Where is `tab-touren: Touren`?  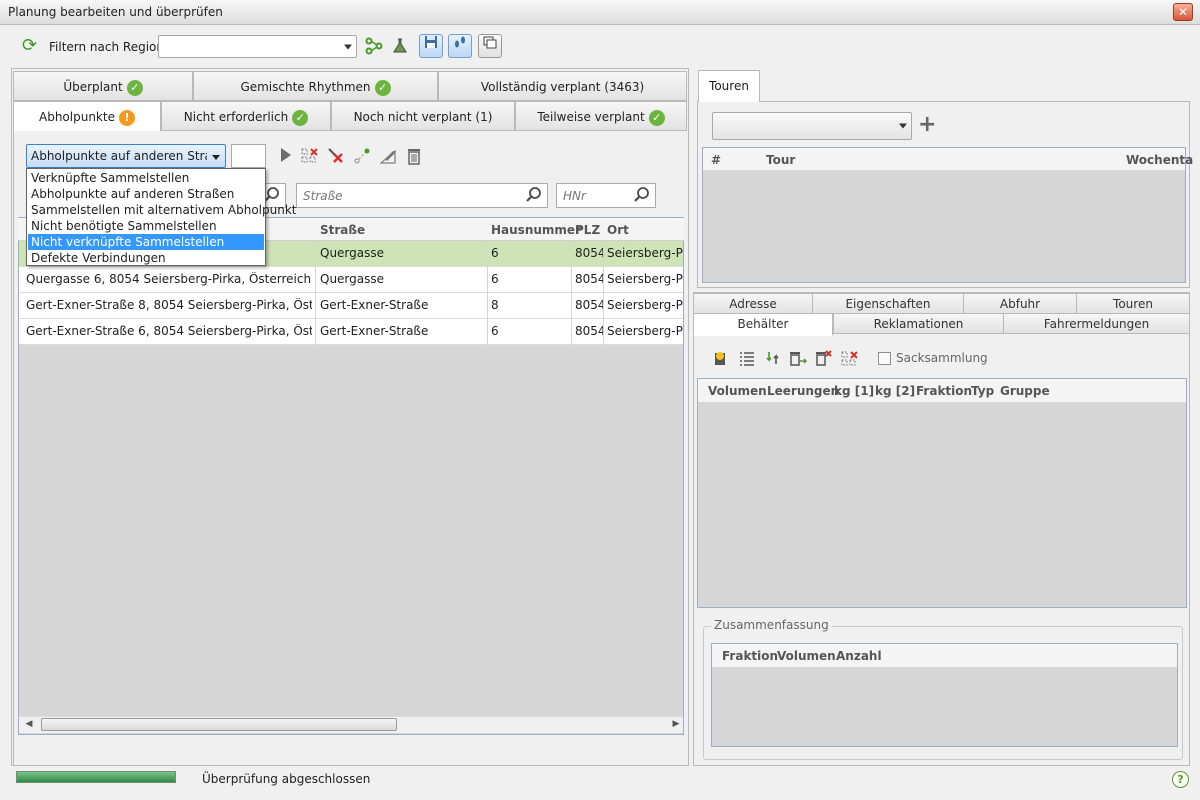 tab-touren: Touren is located at coordinates (729, 86).